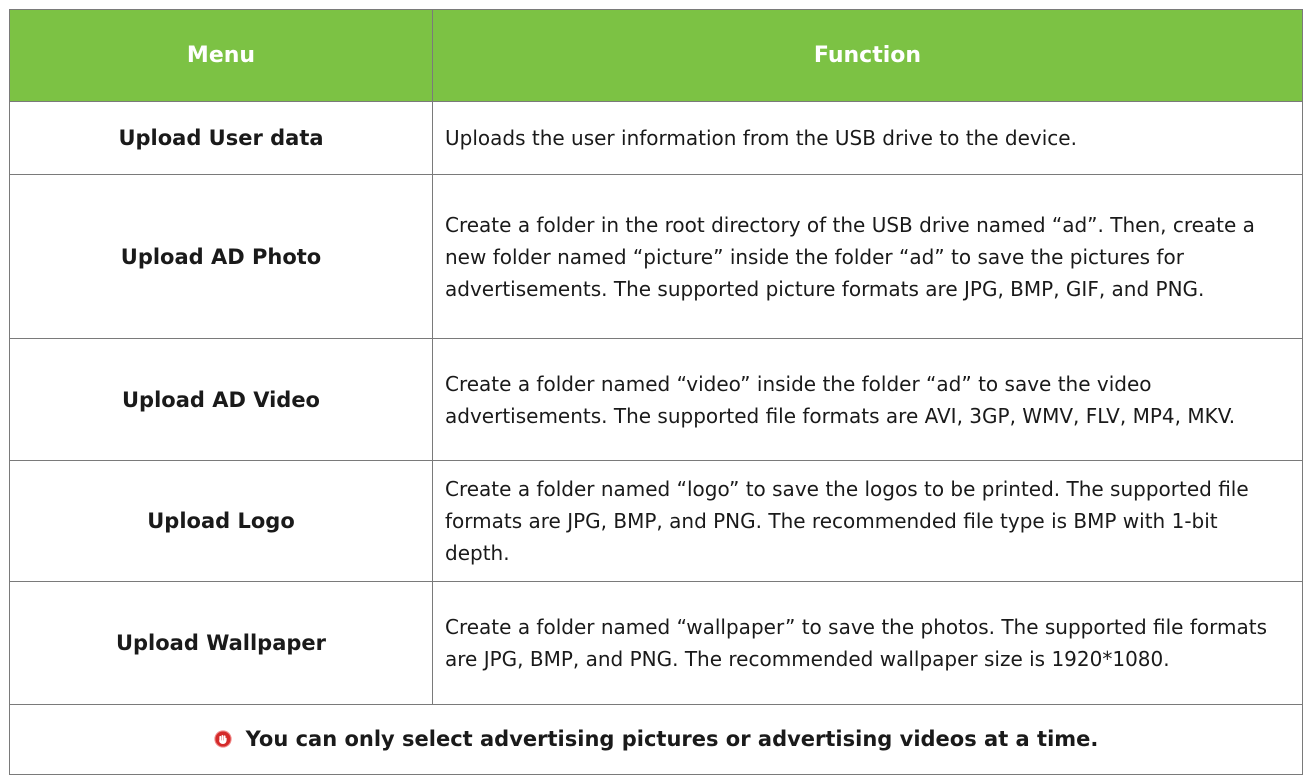 The width and height of the screenshot is (1312, 783). I want to click on table-header-row: Menu Function, so click(656, 55).